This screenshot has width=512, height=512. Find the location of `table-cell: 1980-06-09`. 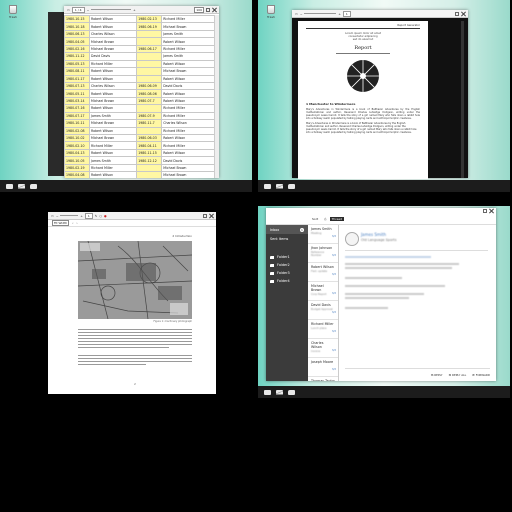

table-cell: 1980-06-09 is located at coordinates (149, 86).